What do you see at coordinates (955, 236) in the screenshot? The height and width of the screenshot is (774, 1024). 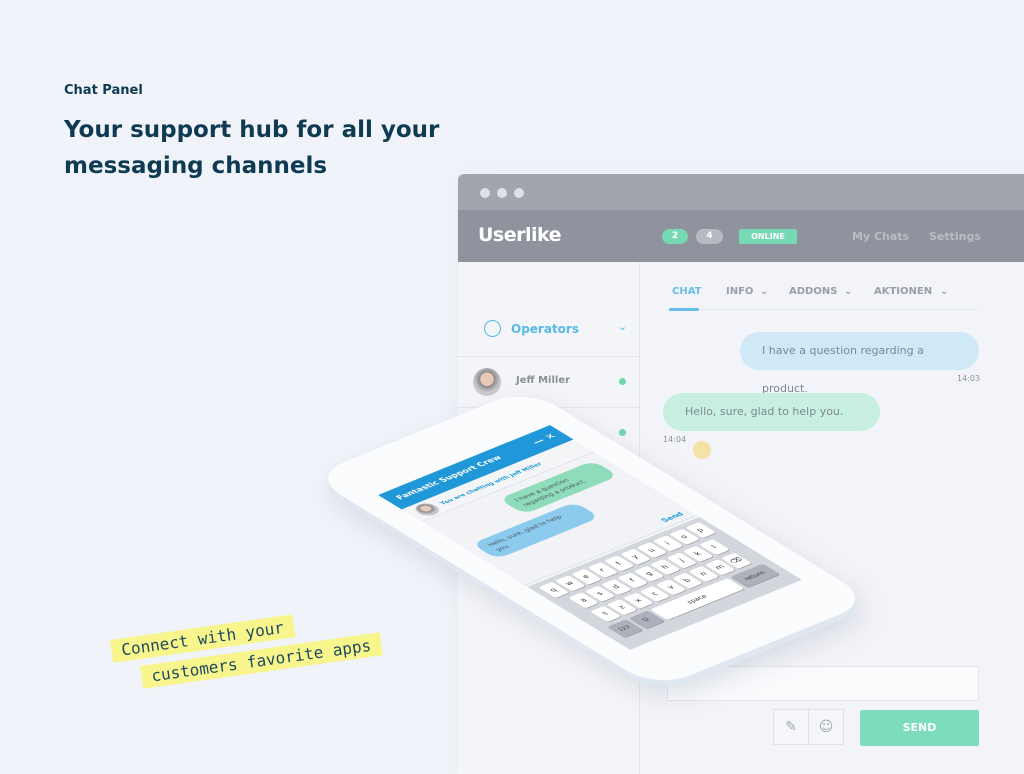 I see `nav-settings: Settings` at bounding box center [955, 236].